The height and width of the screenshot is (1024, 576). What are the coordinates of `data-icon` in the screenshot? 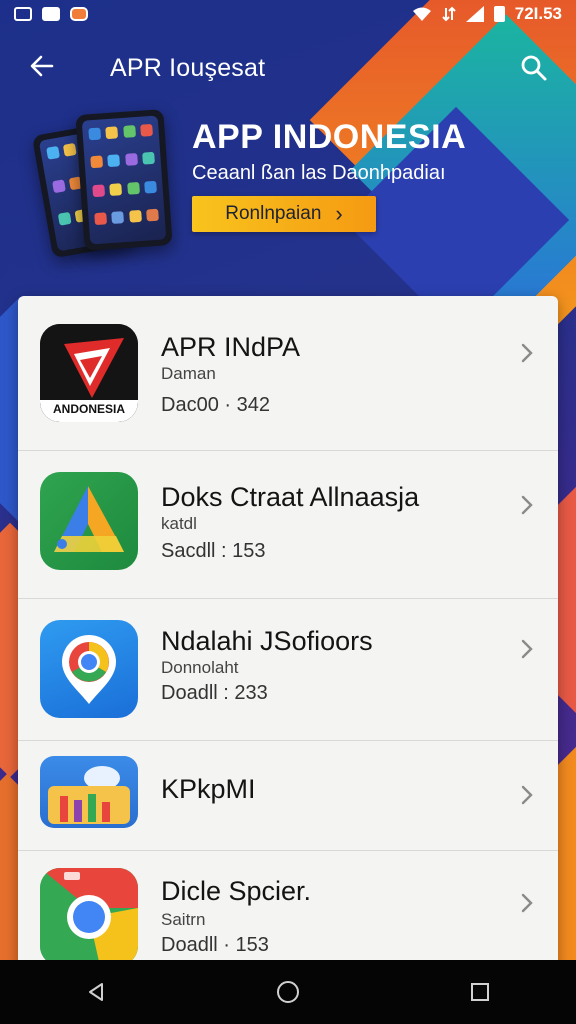 It's located at (449, 14).